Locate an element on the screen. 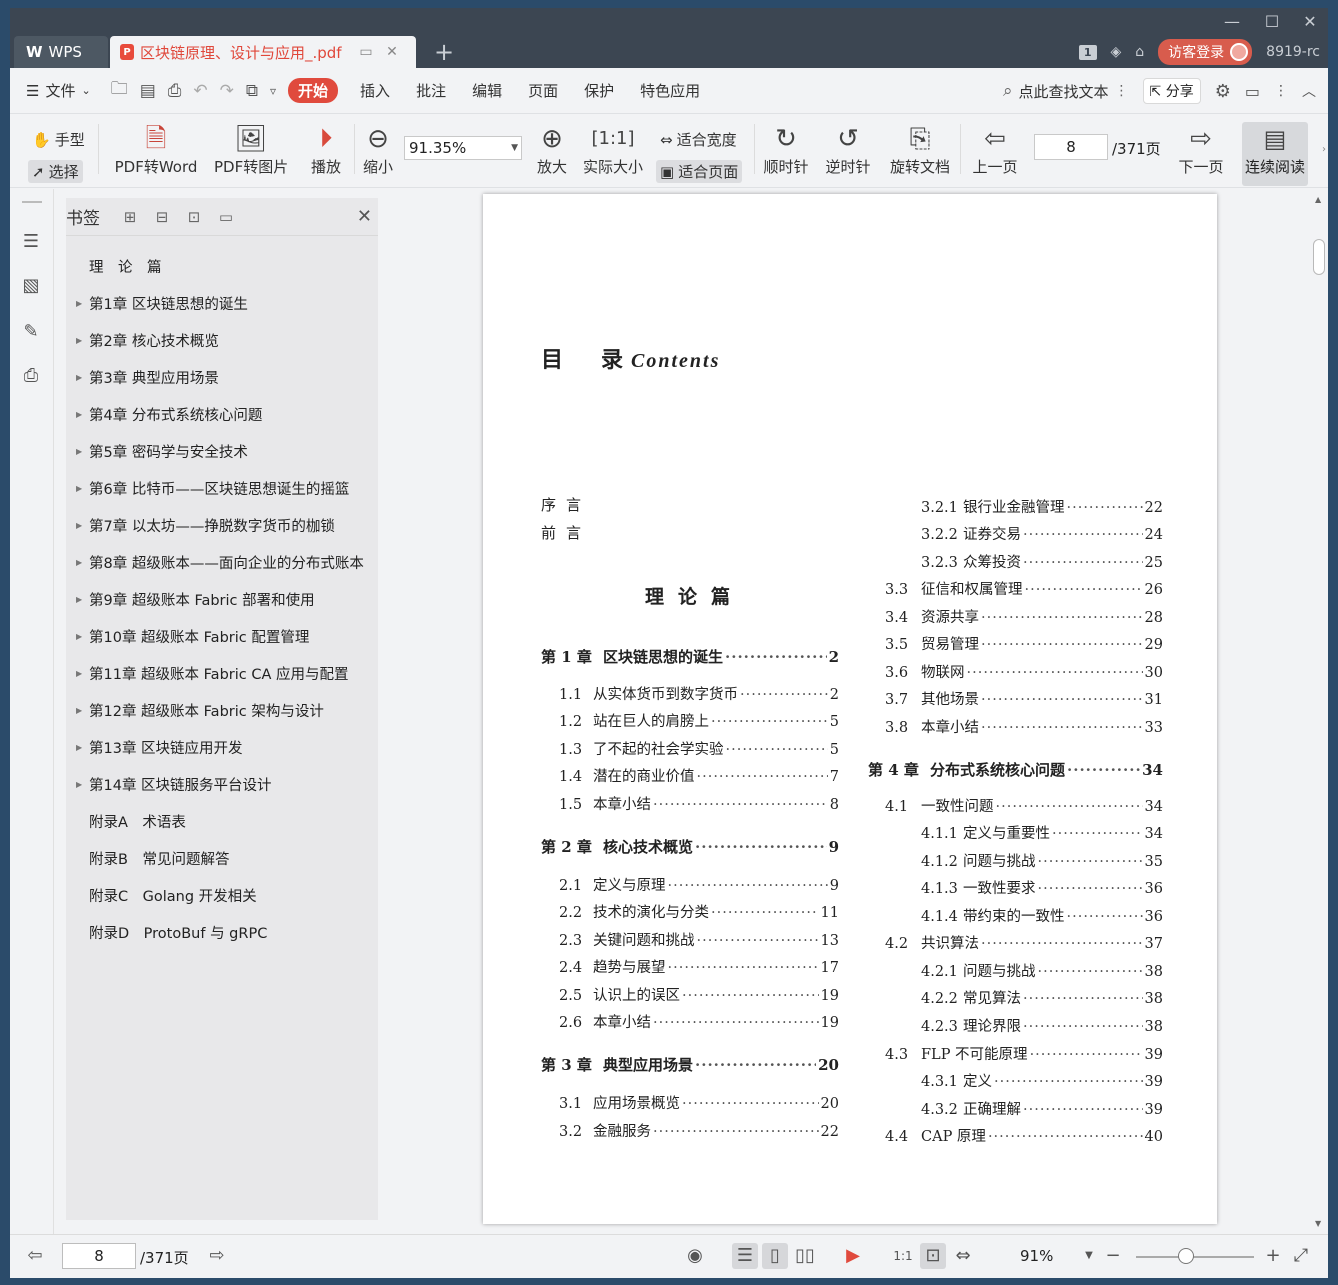 The width and height of the screenshot is (1338, 1285). menu-start: 开始 is located at coordinates (313, 90).